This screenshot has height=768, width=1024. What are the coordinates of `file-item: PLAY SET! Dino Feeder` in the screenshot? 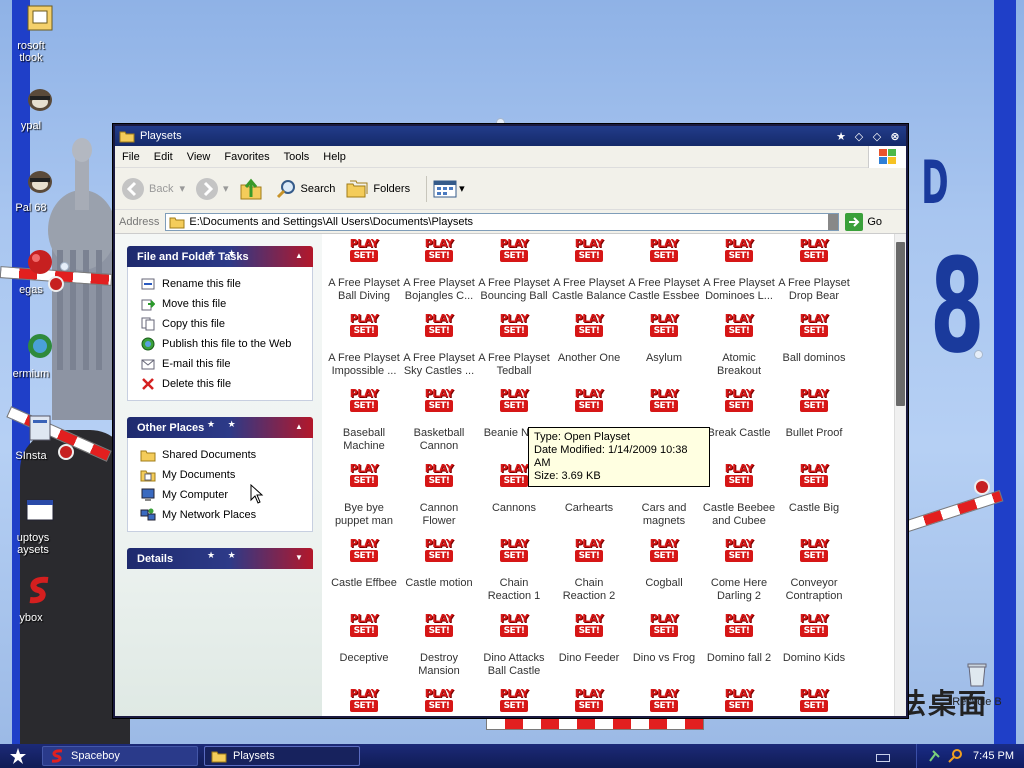 It's located at (589, 639).